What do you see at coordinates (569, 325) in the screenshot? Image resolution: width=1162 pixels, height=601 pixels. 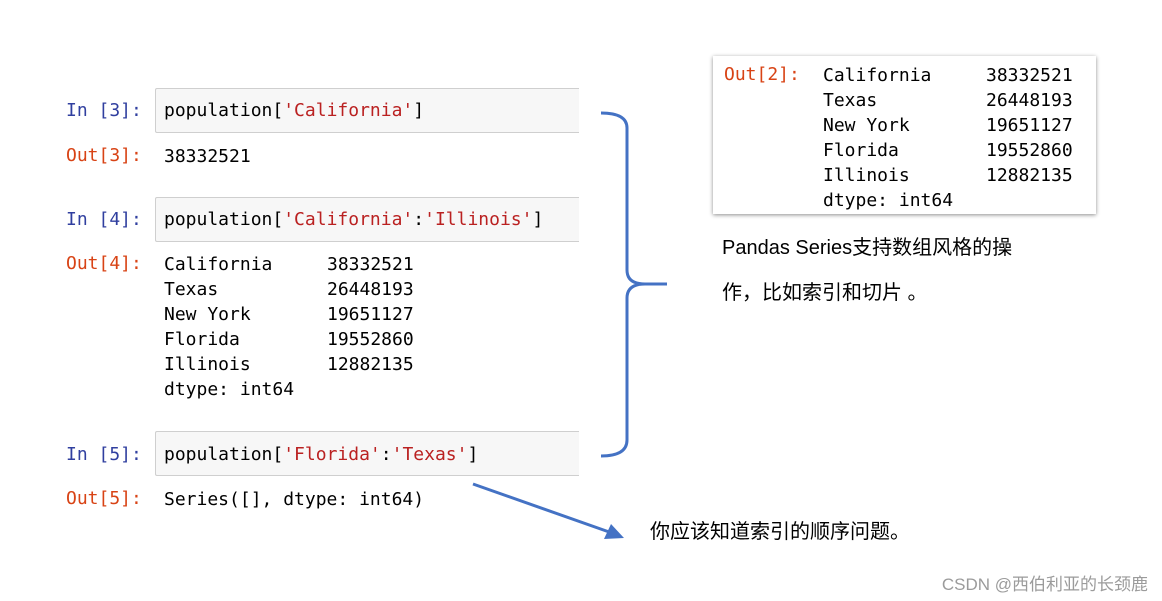 I see `annotation-overlay` at bounding box center [569, 325].